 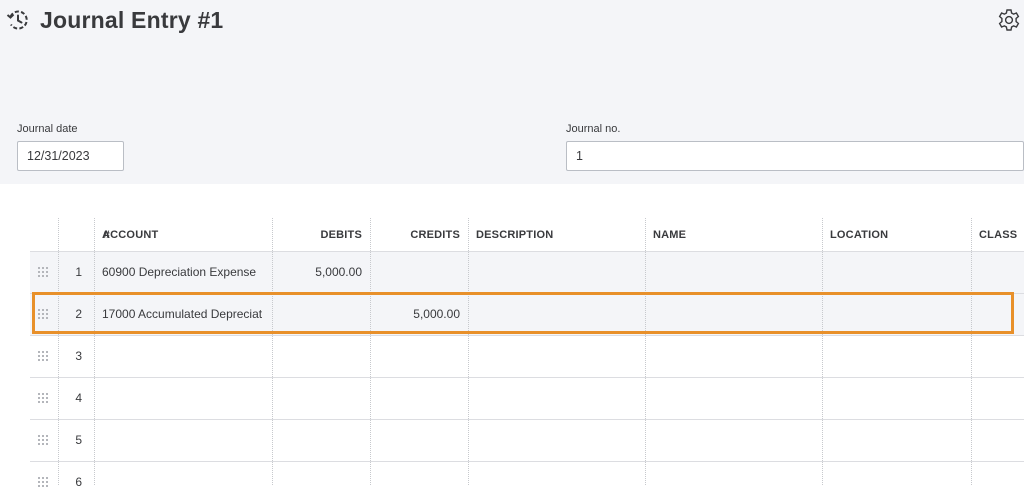 What do you see at coordinates (70, 156) in the screenshot?
I see `journal-date-input` at bounding box center [70, 156].